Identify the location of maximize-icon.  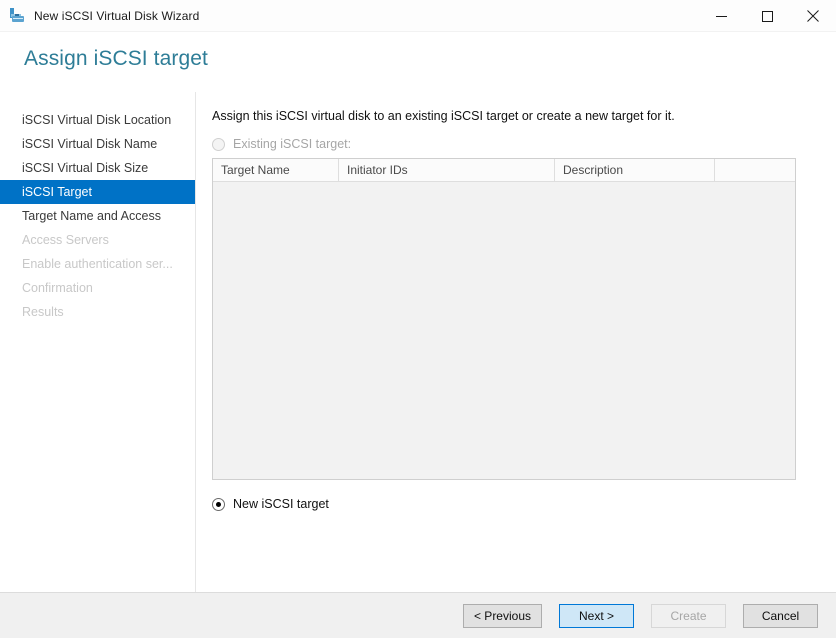
(767, 16).